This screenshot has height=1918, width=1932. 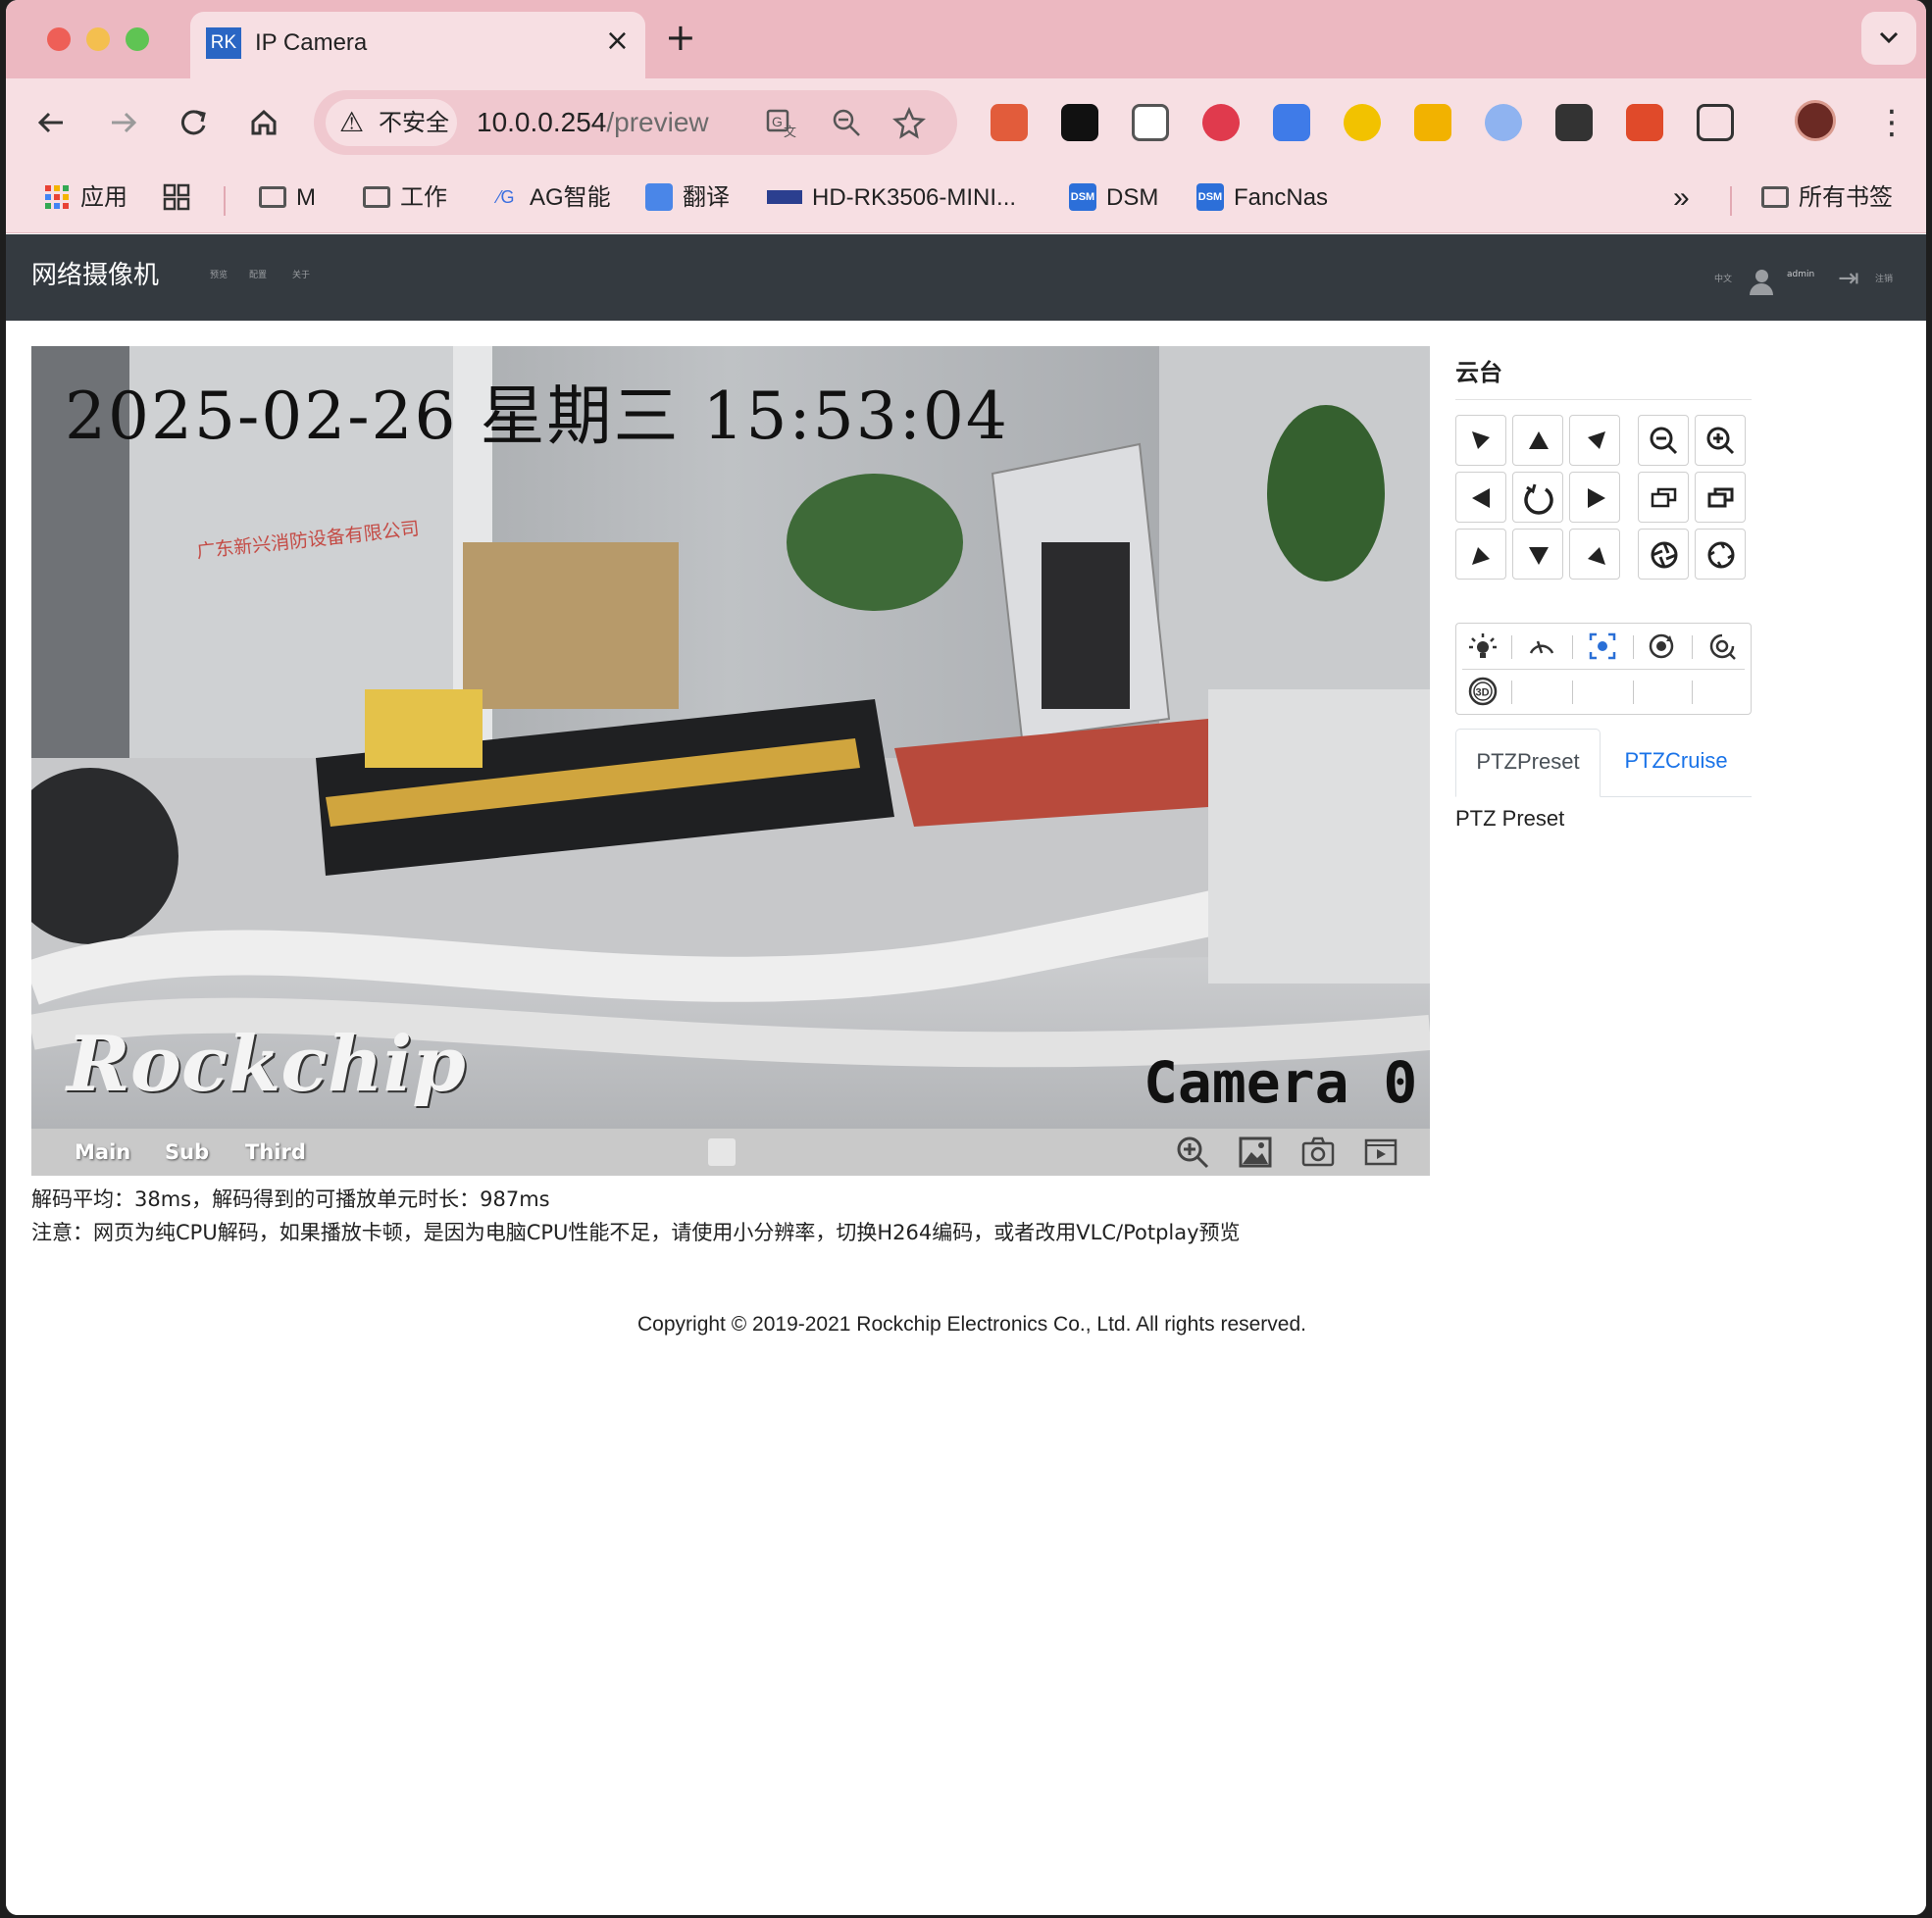 I want to click on bookmark-apps: 应用, so click(x=85, y=198).